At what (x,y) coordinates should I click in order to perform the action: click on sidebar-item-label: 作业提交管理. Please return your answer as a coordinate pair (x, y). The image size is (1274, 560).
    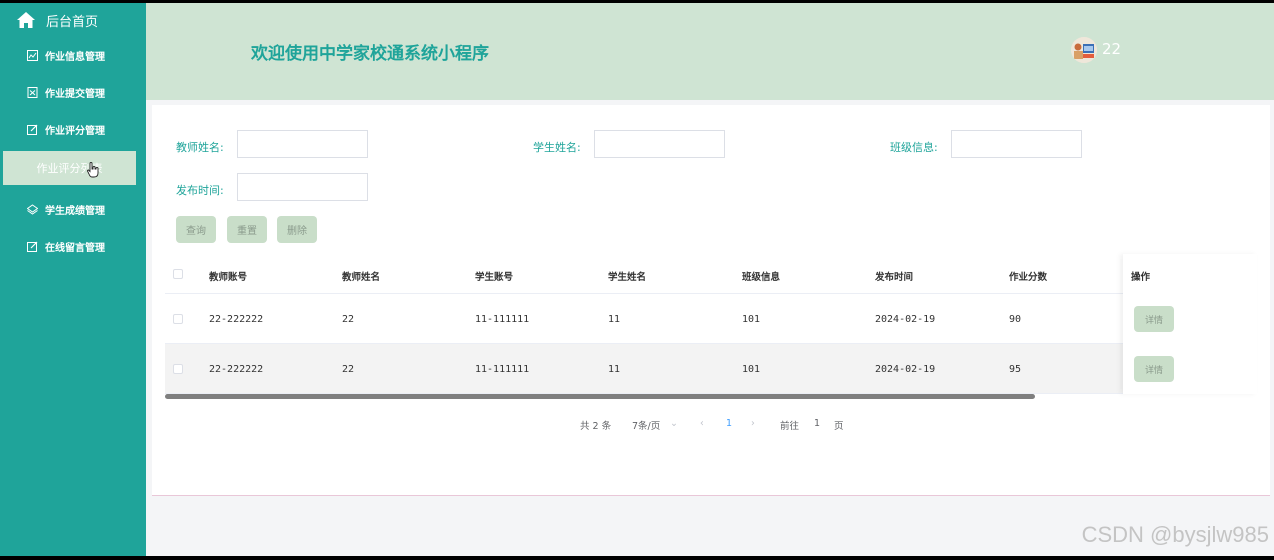
    Looking at the image, I should click on (75, 94).